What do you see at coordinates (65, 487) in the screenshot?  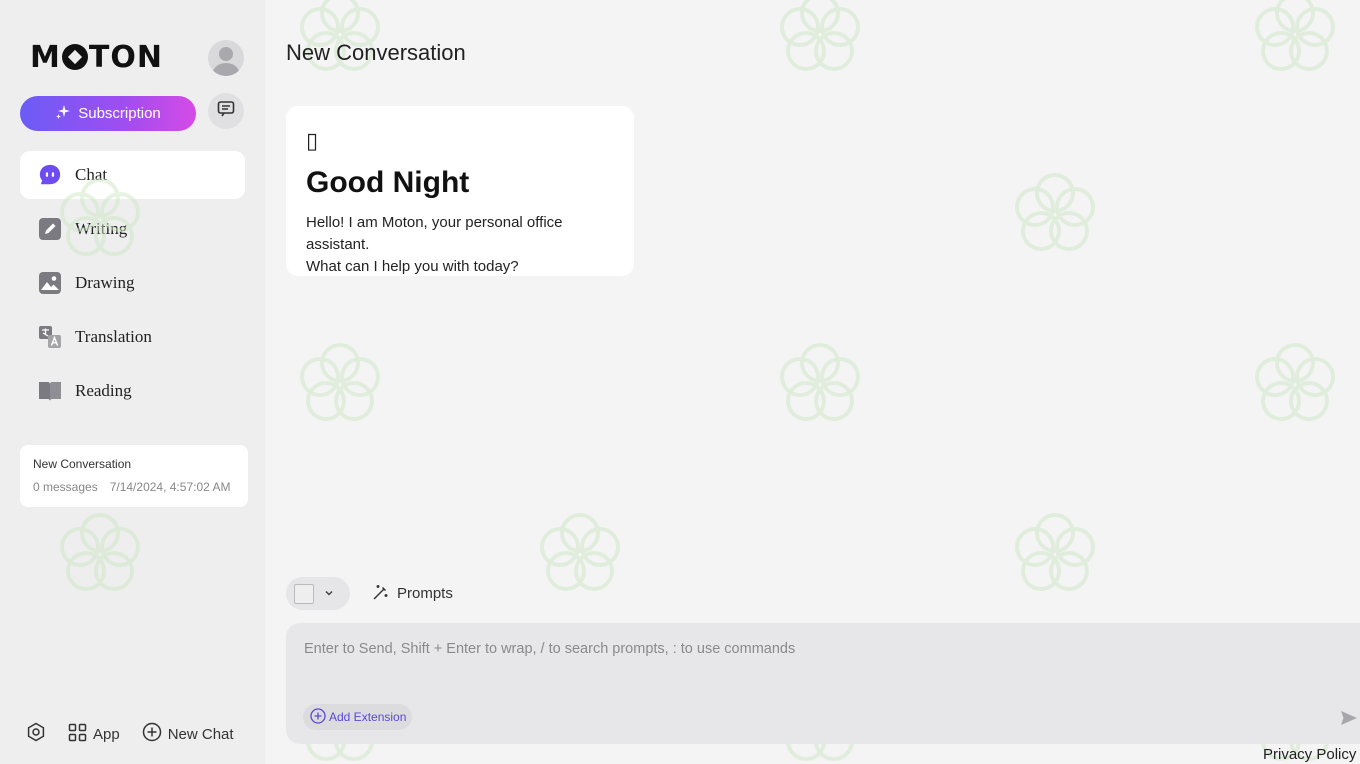 I see `conversation-message-count: 0 messages` at bounding box center [65, 487].